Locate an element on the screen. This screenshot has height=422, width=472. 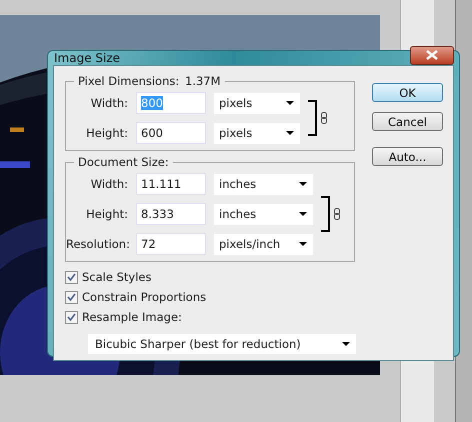
group-title: Document Size: is located at coordinates (123, 162).